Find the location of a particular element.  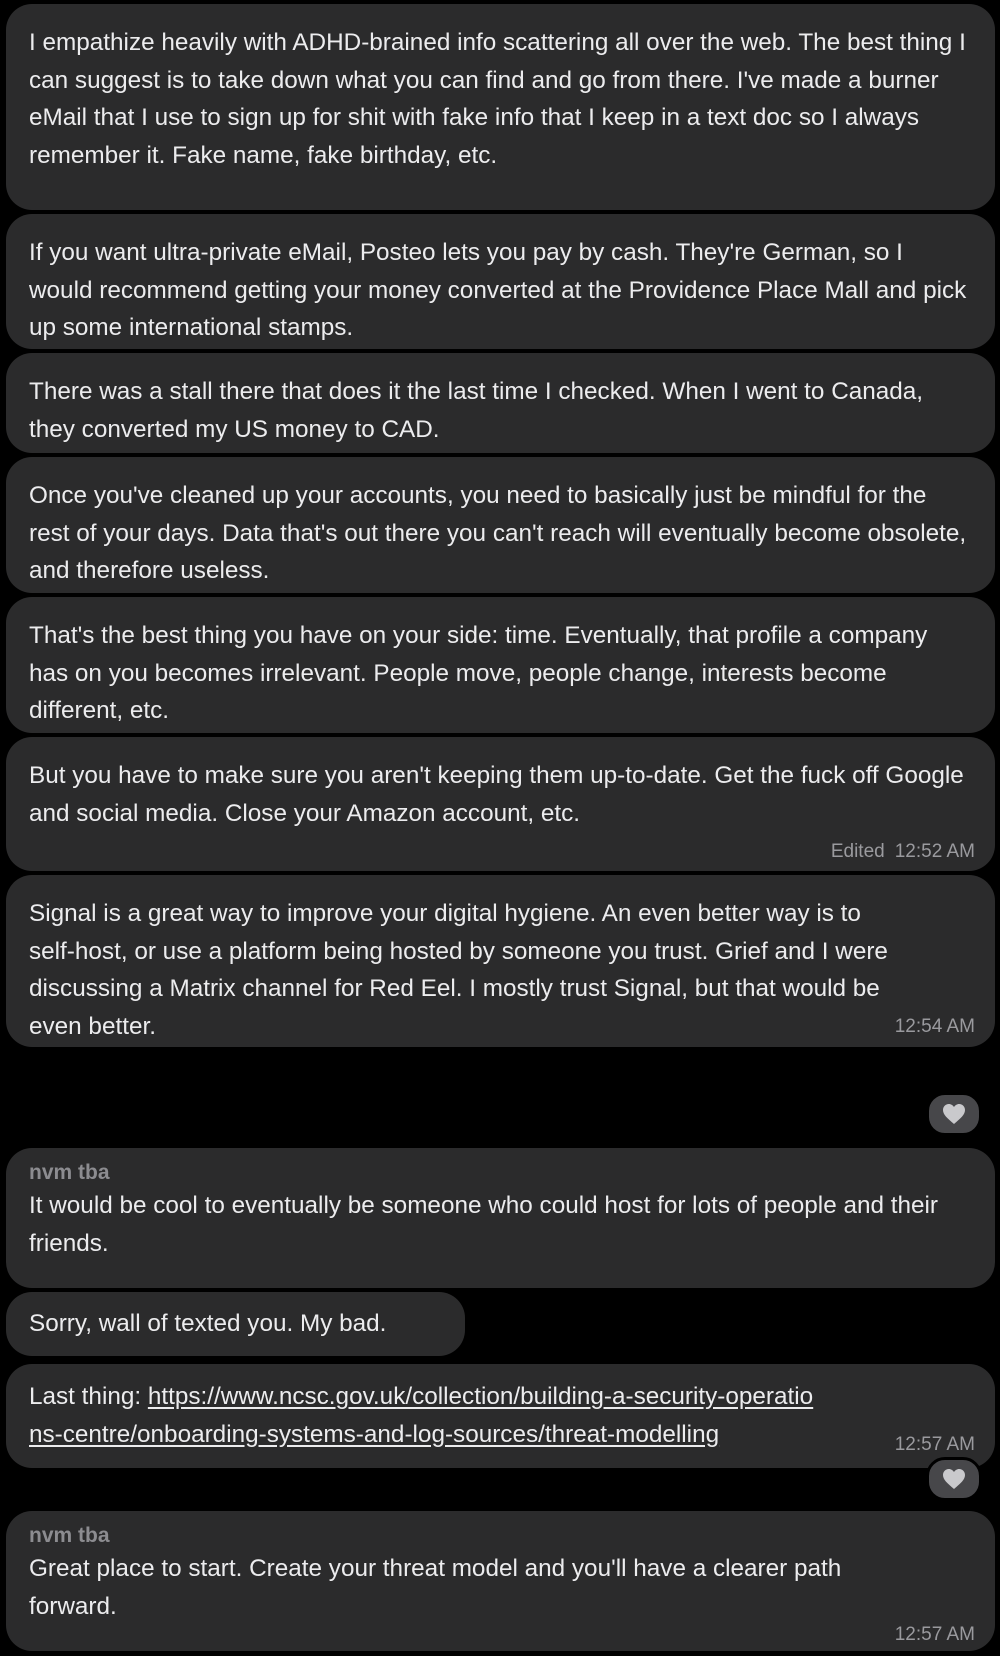

message-timestamp: 12:54 AM is located at coordinates (934, 1026).